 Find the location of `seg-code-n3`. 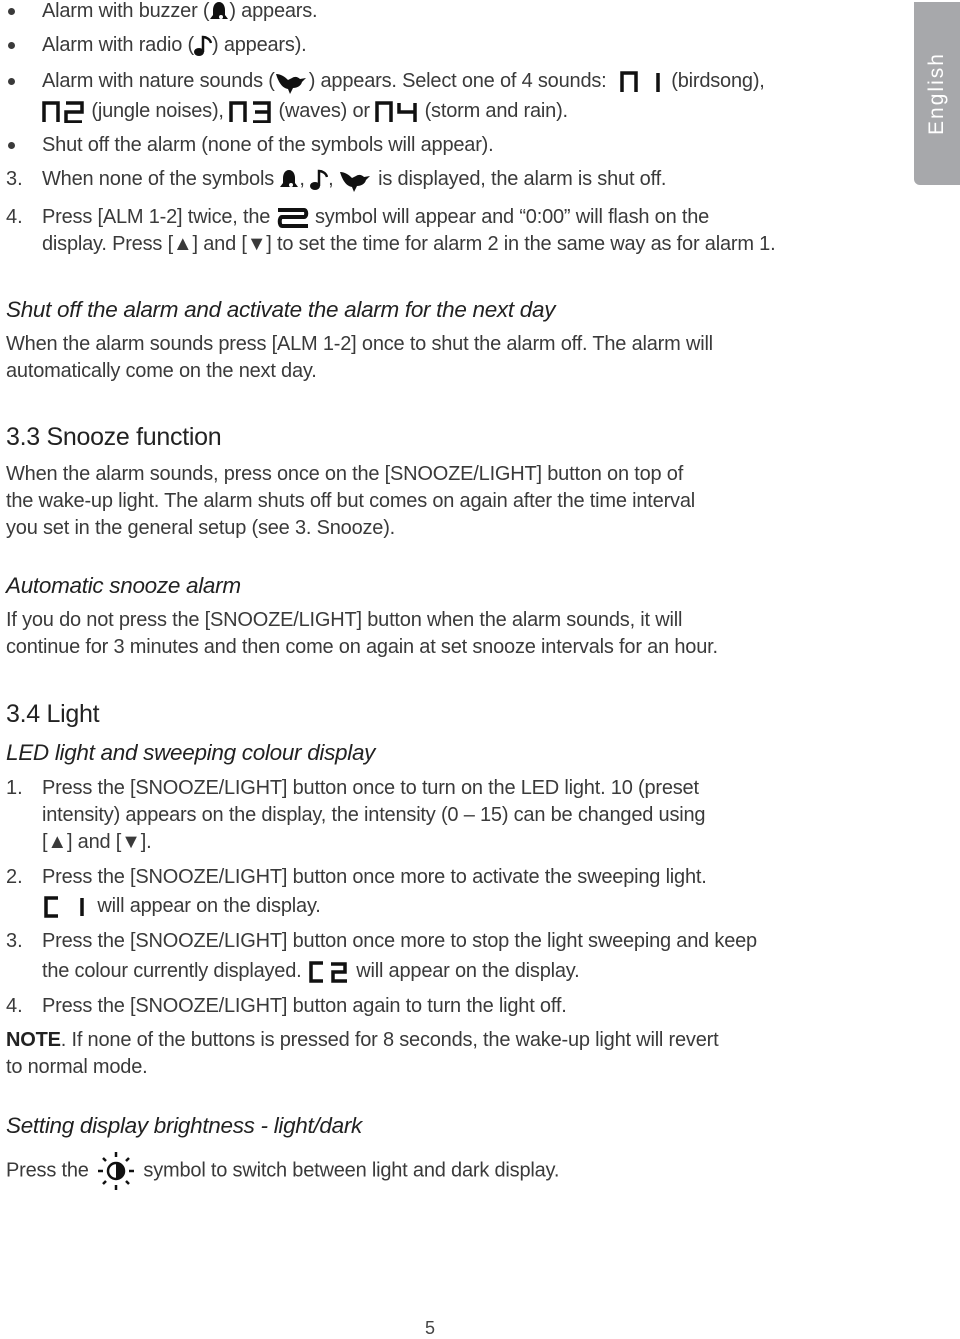

seg-code-n3 is located at coordinates (250, 111).